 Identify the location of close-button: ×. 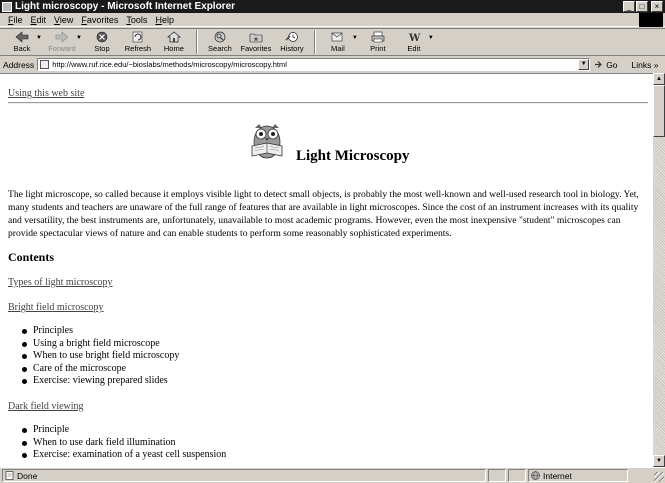
(657, 6).